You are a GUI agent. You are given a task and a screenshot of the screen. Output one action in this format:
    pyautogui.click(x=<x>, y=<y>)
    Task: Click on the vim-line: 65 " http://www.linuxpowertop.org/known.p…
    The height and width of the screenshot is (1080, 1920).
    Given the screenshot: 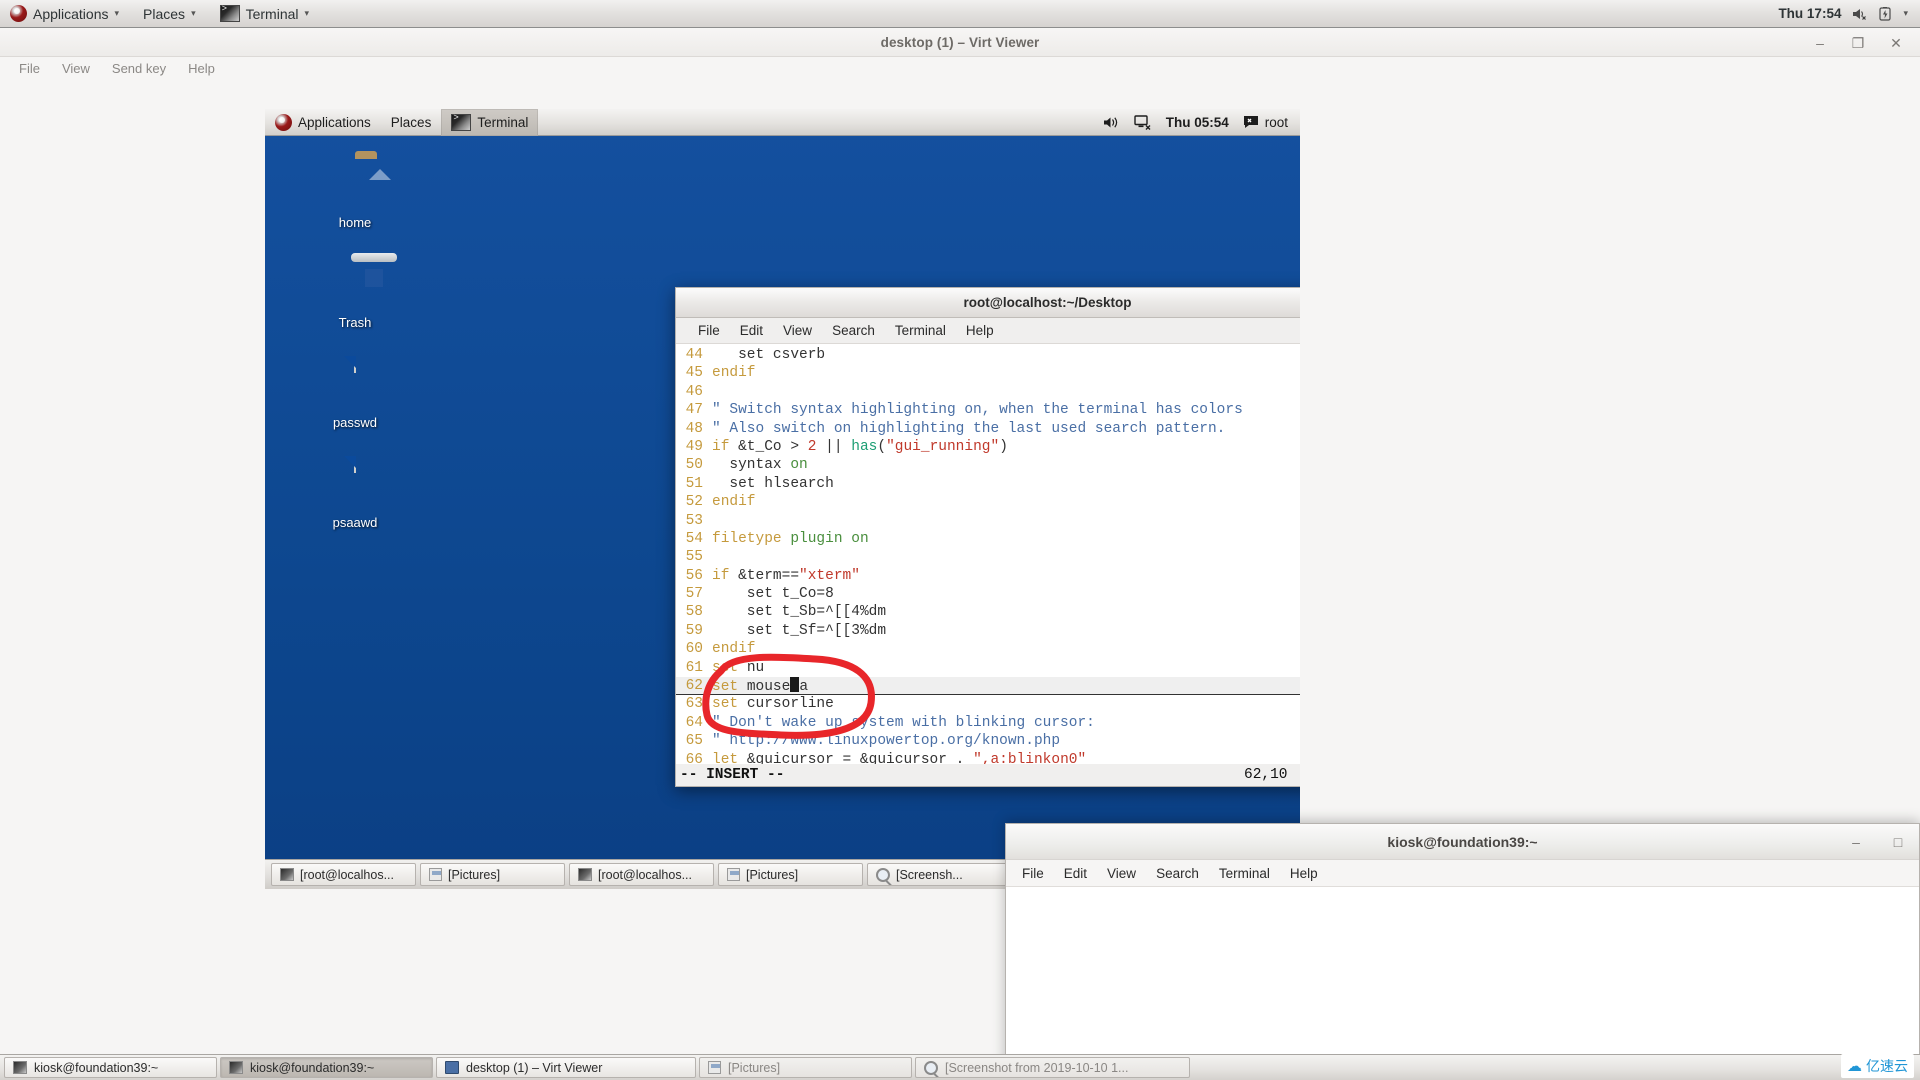 What is the action you would take?
    pyautogui.click(x=988, y=741)
    